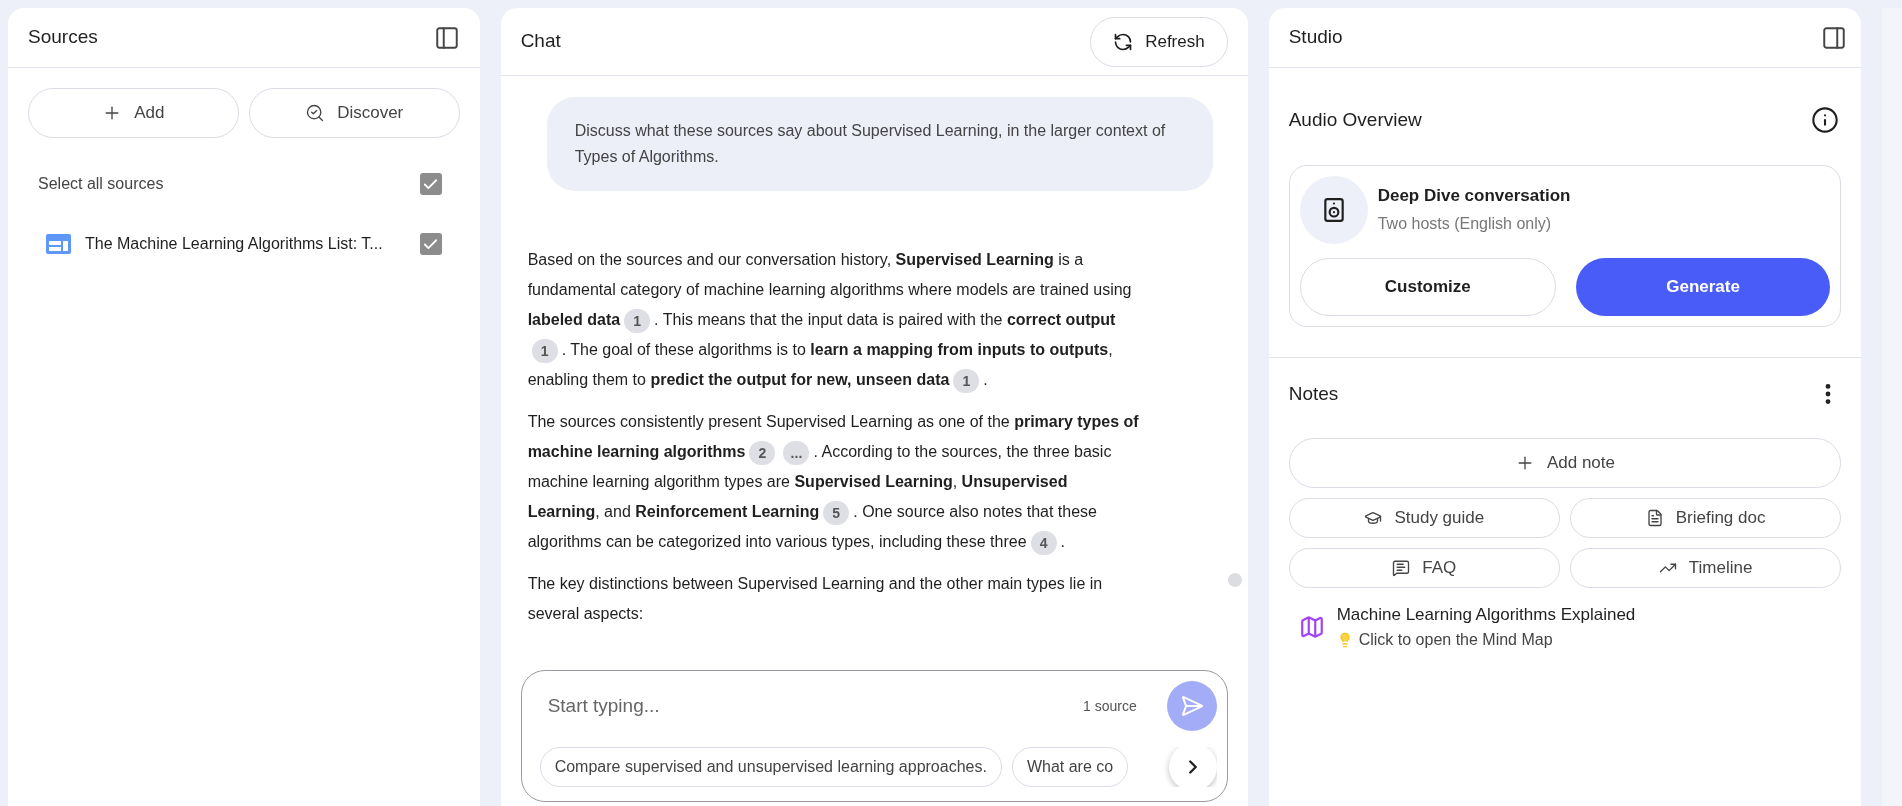 The width and height of the screenshot is (1902, 806). What do you see at coordinates (1486, 615) in the screenshot?
I see `note-title: Machine Learning Algorithms Explained` at bounding box center [1486, 615].